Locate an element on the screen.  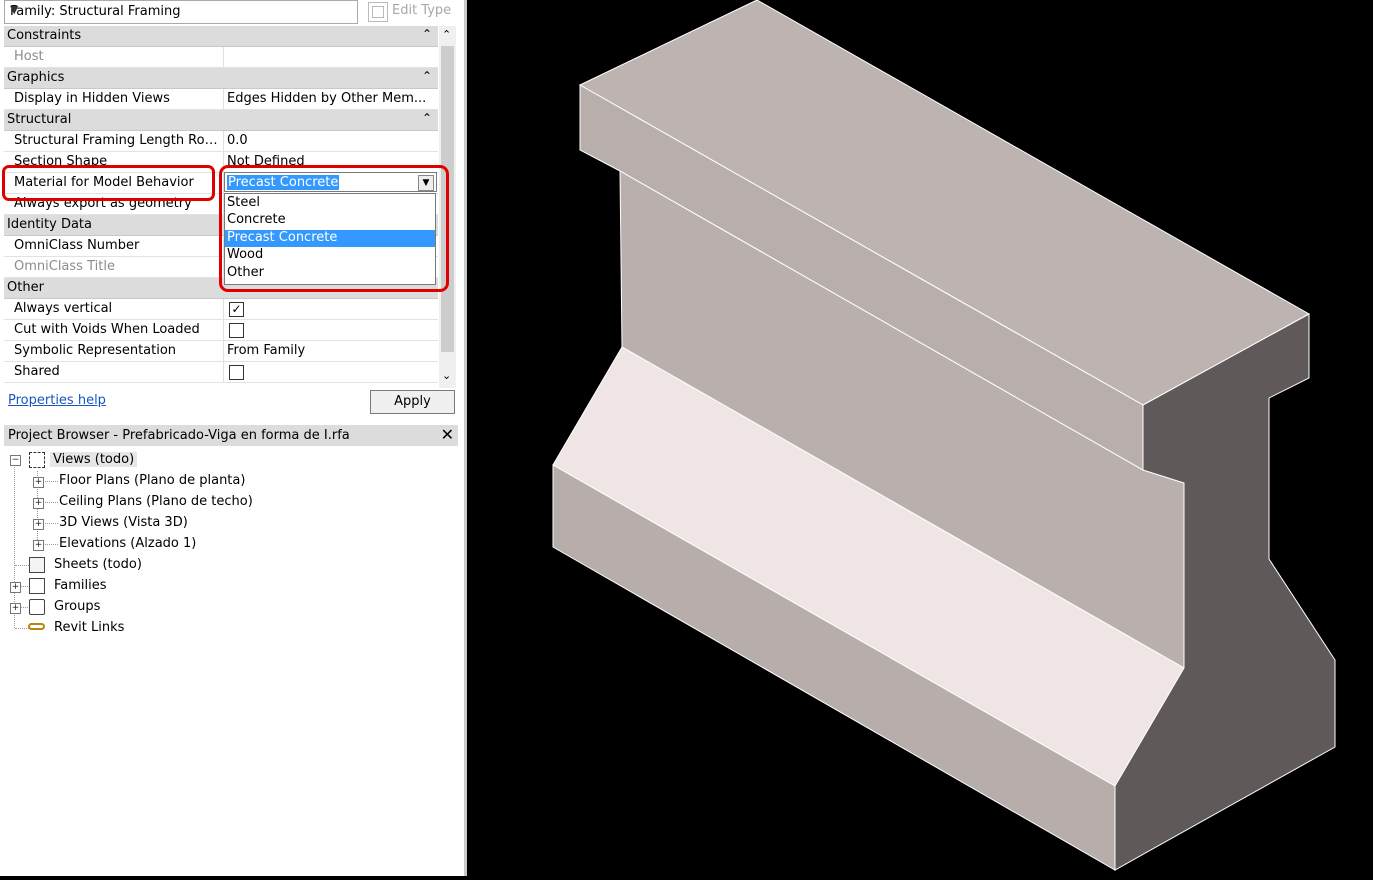
apply-button: Apply is located at coordinates (412, 402).